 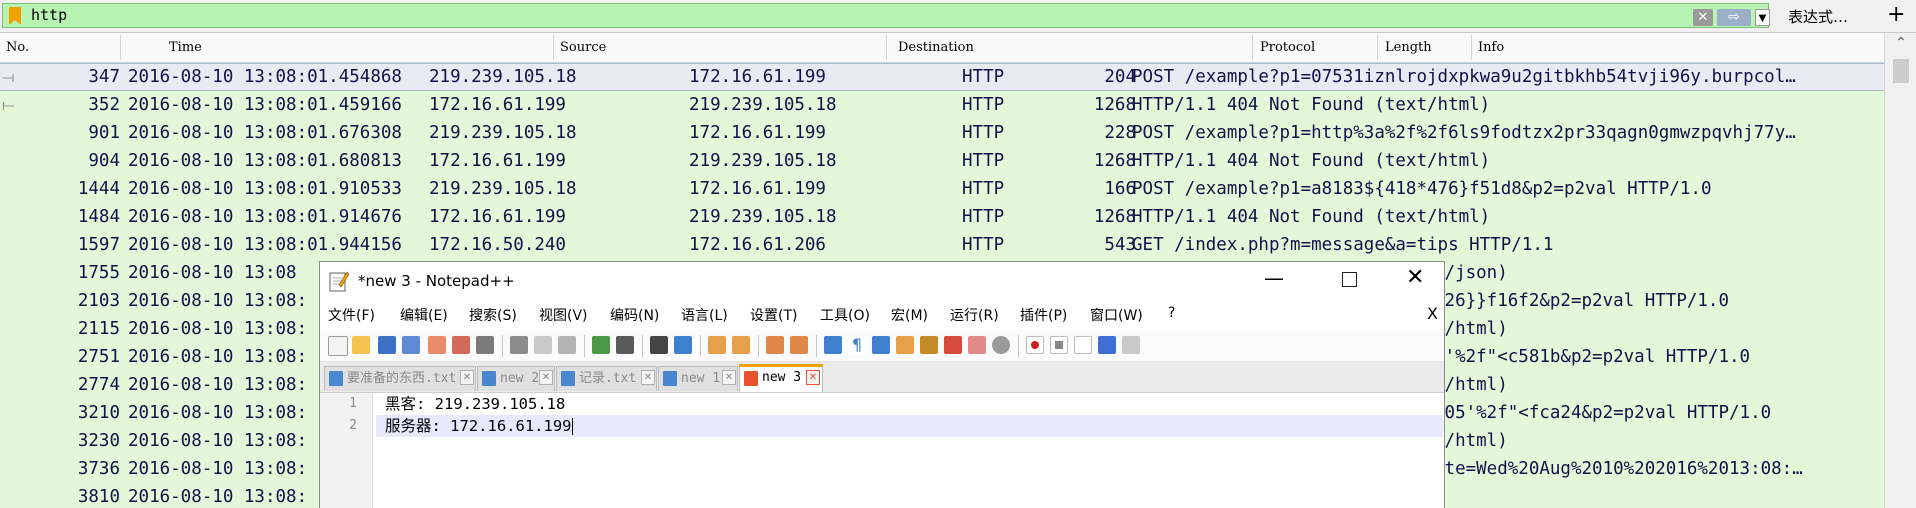 I want to click on run-macro-multiple-icon, so click(x=1107, y=345).